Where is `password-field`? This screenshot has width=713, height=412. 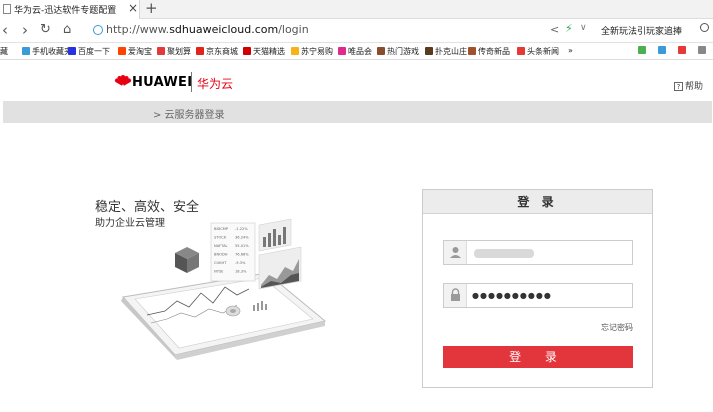
password-field is located at coordinates (538, 295).